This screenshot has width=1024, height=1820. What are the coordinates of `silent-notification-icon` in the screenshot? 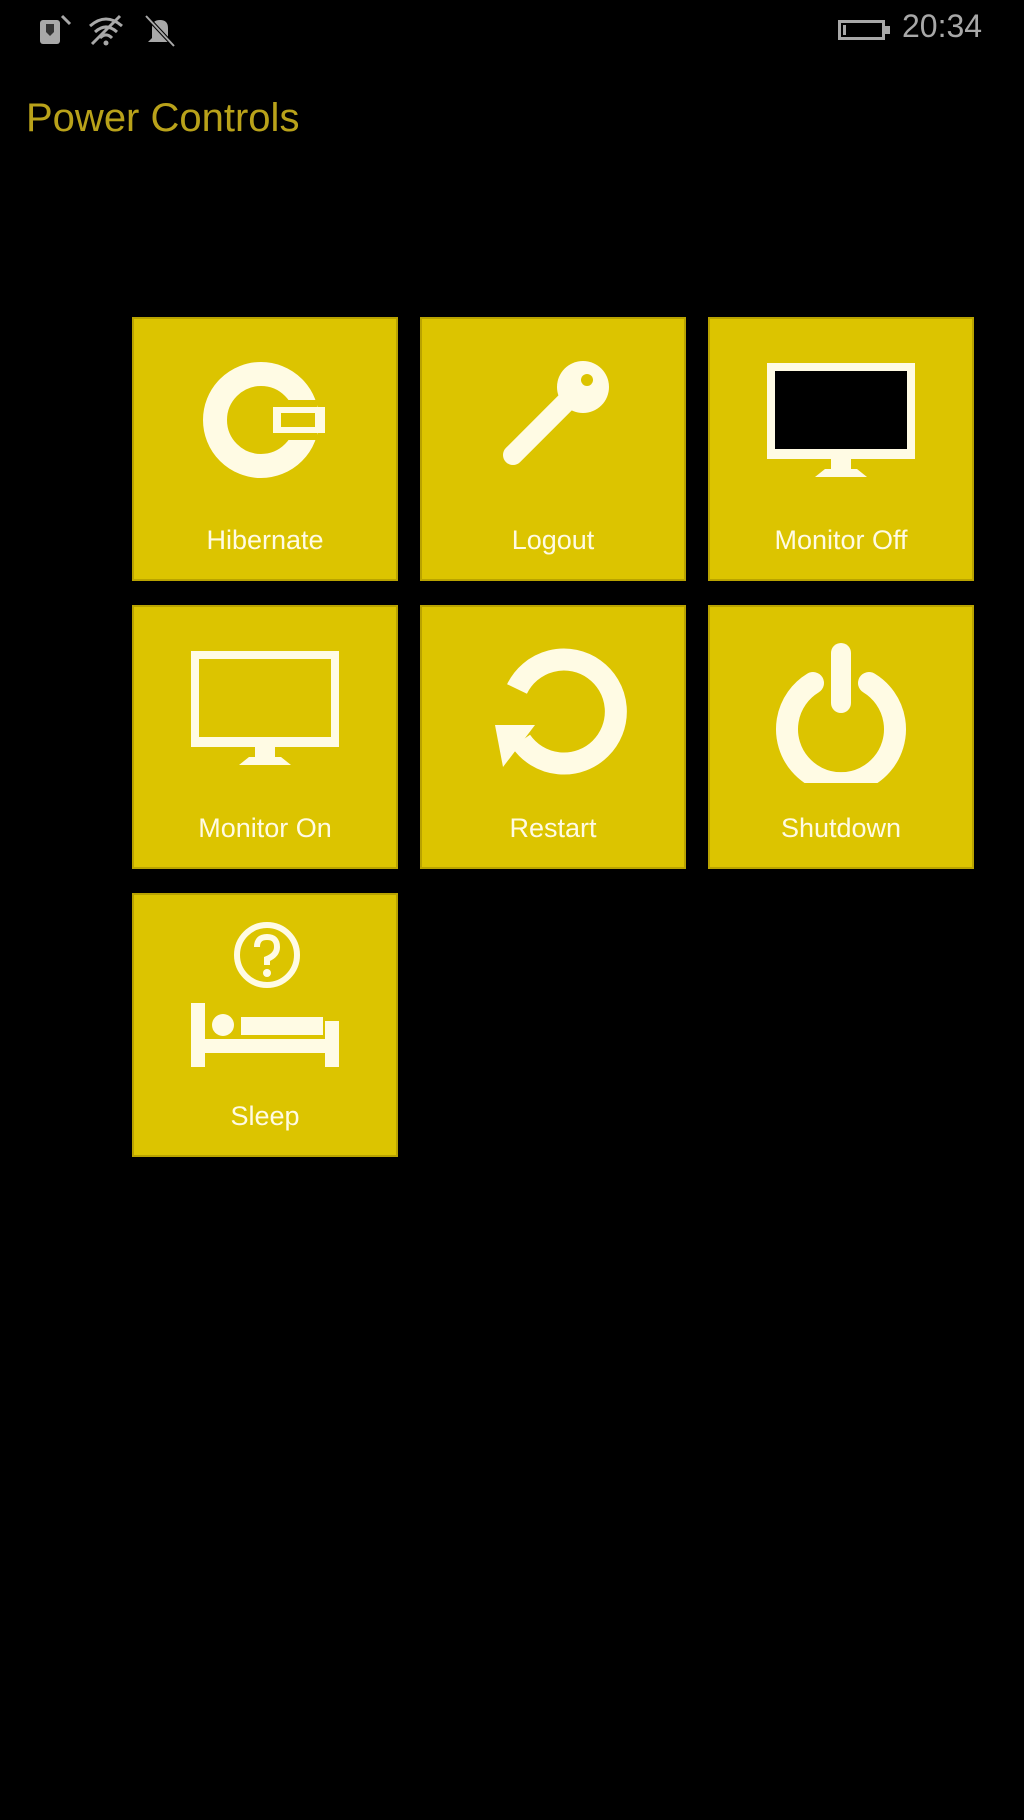 It's located at (160, 30).